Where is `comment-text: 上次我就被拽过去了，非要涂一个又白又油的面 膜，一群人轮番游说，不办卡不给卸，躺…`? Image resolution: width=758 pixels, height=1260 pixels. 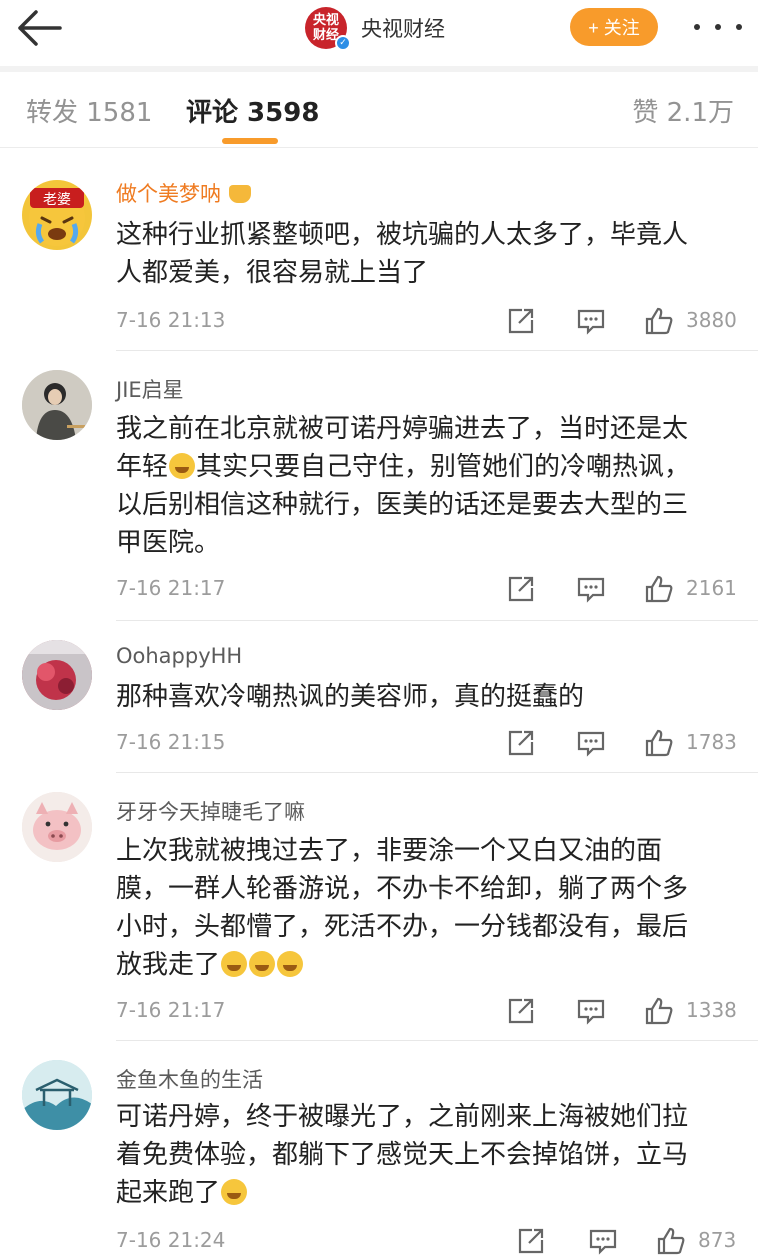
comment-text: 上次我就被拽过去了，非要涂一个又白又油的面 膜，一群人轮番游说，不办卡不给卸，躺… is located at coordinates (426, 908).